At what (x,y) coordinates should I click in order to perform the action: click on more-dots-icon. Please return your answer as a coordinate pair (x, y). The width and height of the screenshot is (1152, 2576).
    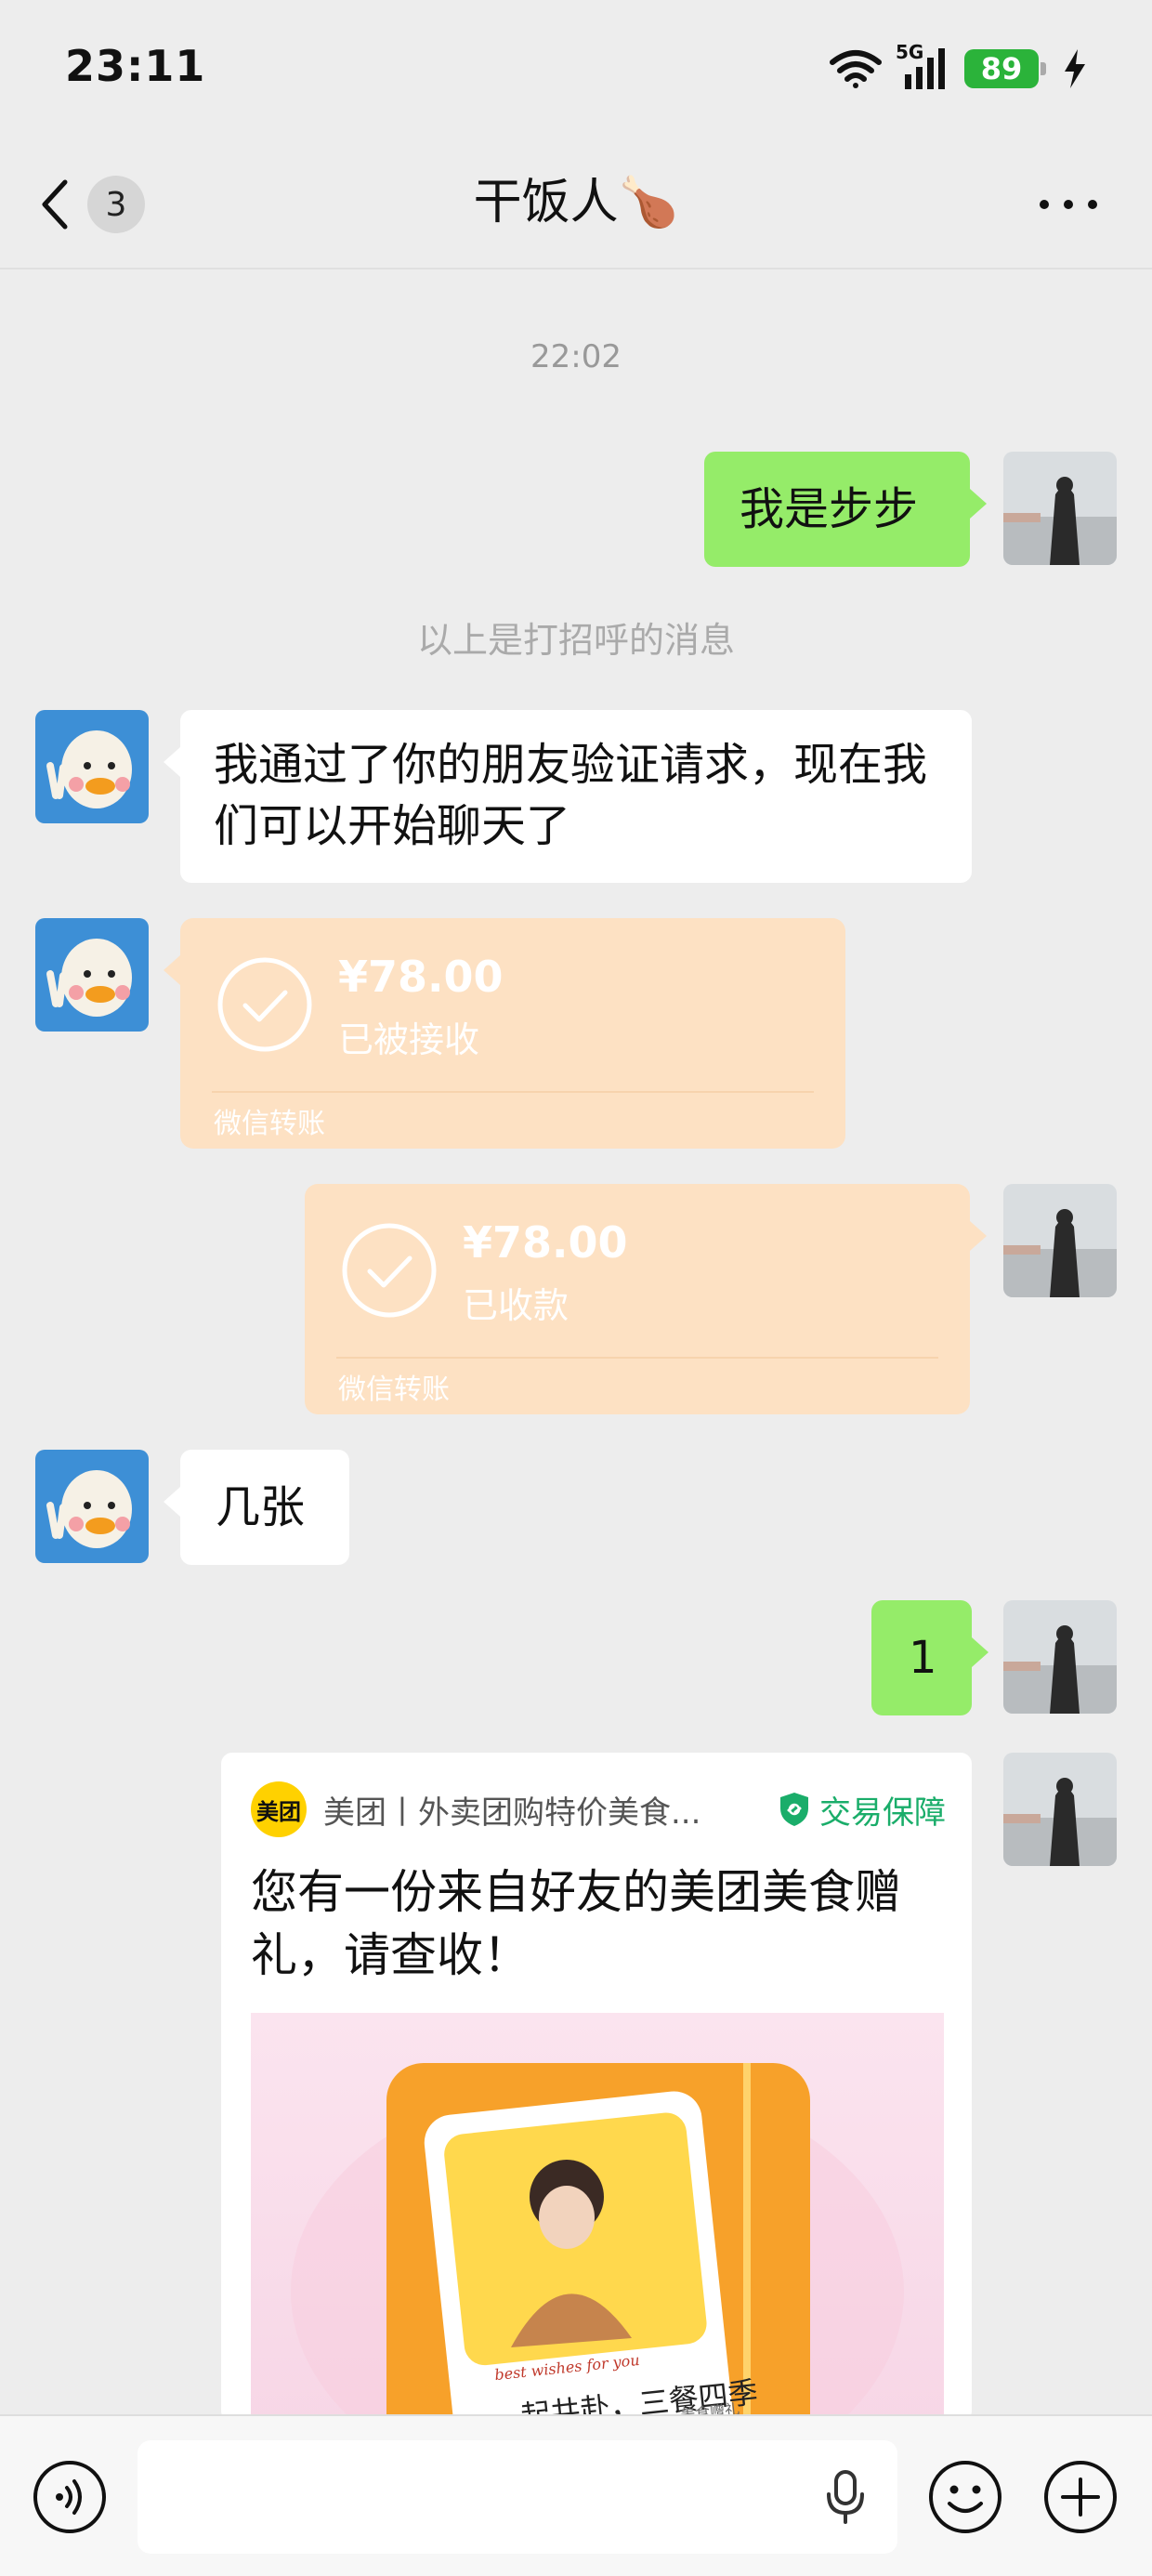
    Looking at the image, I should click on (1068, 204).